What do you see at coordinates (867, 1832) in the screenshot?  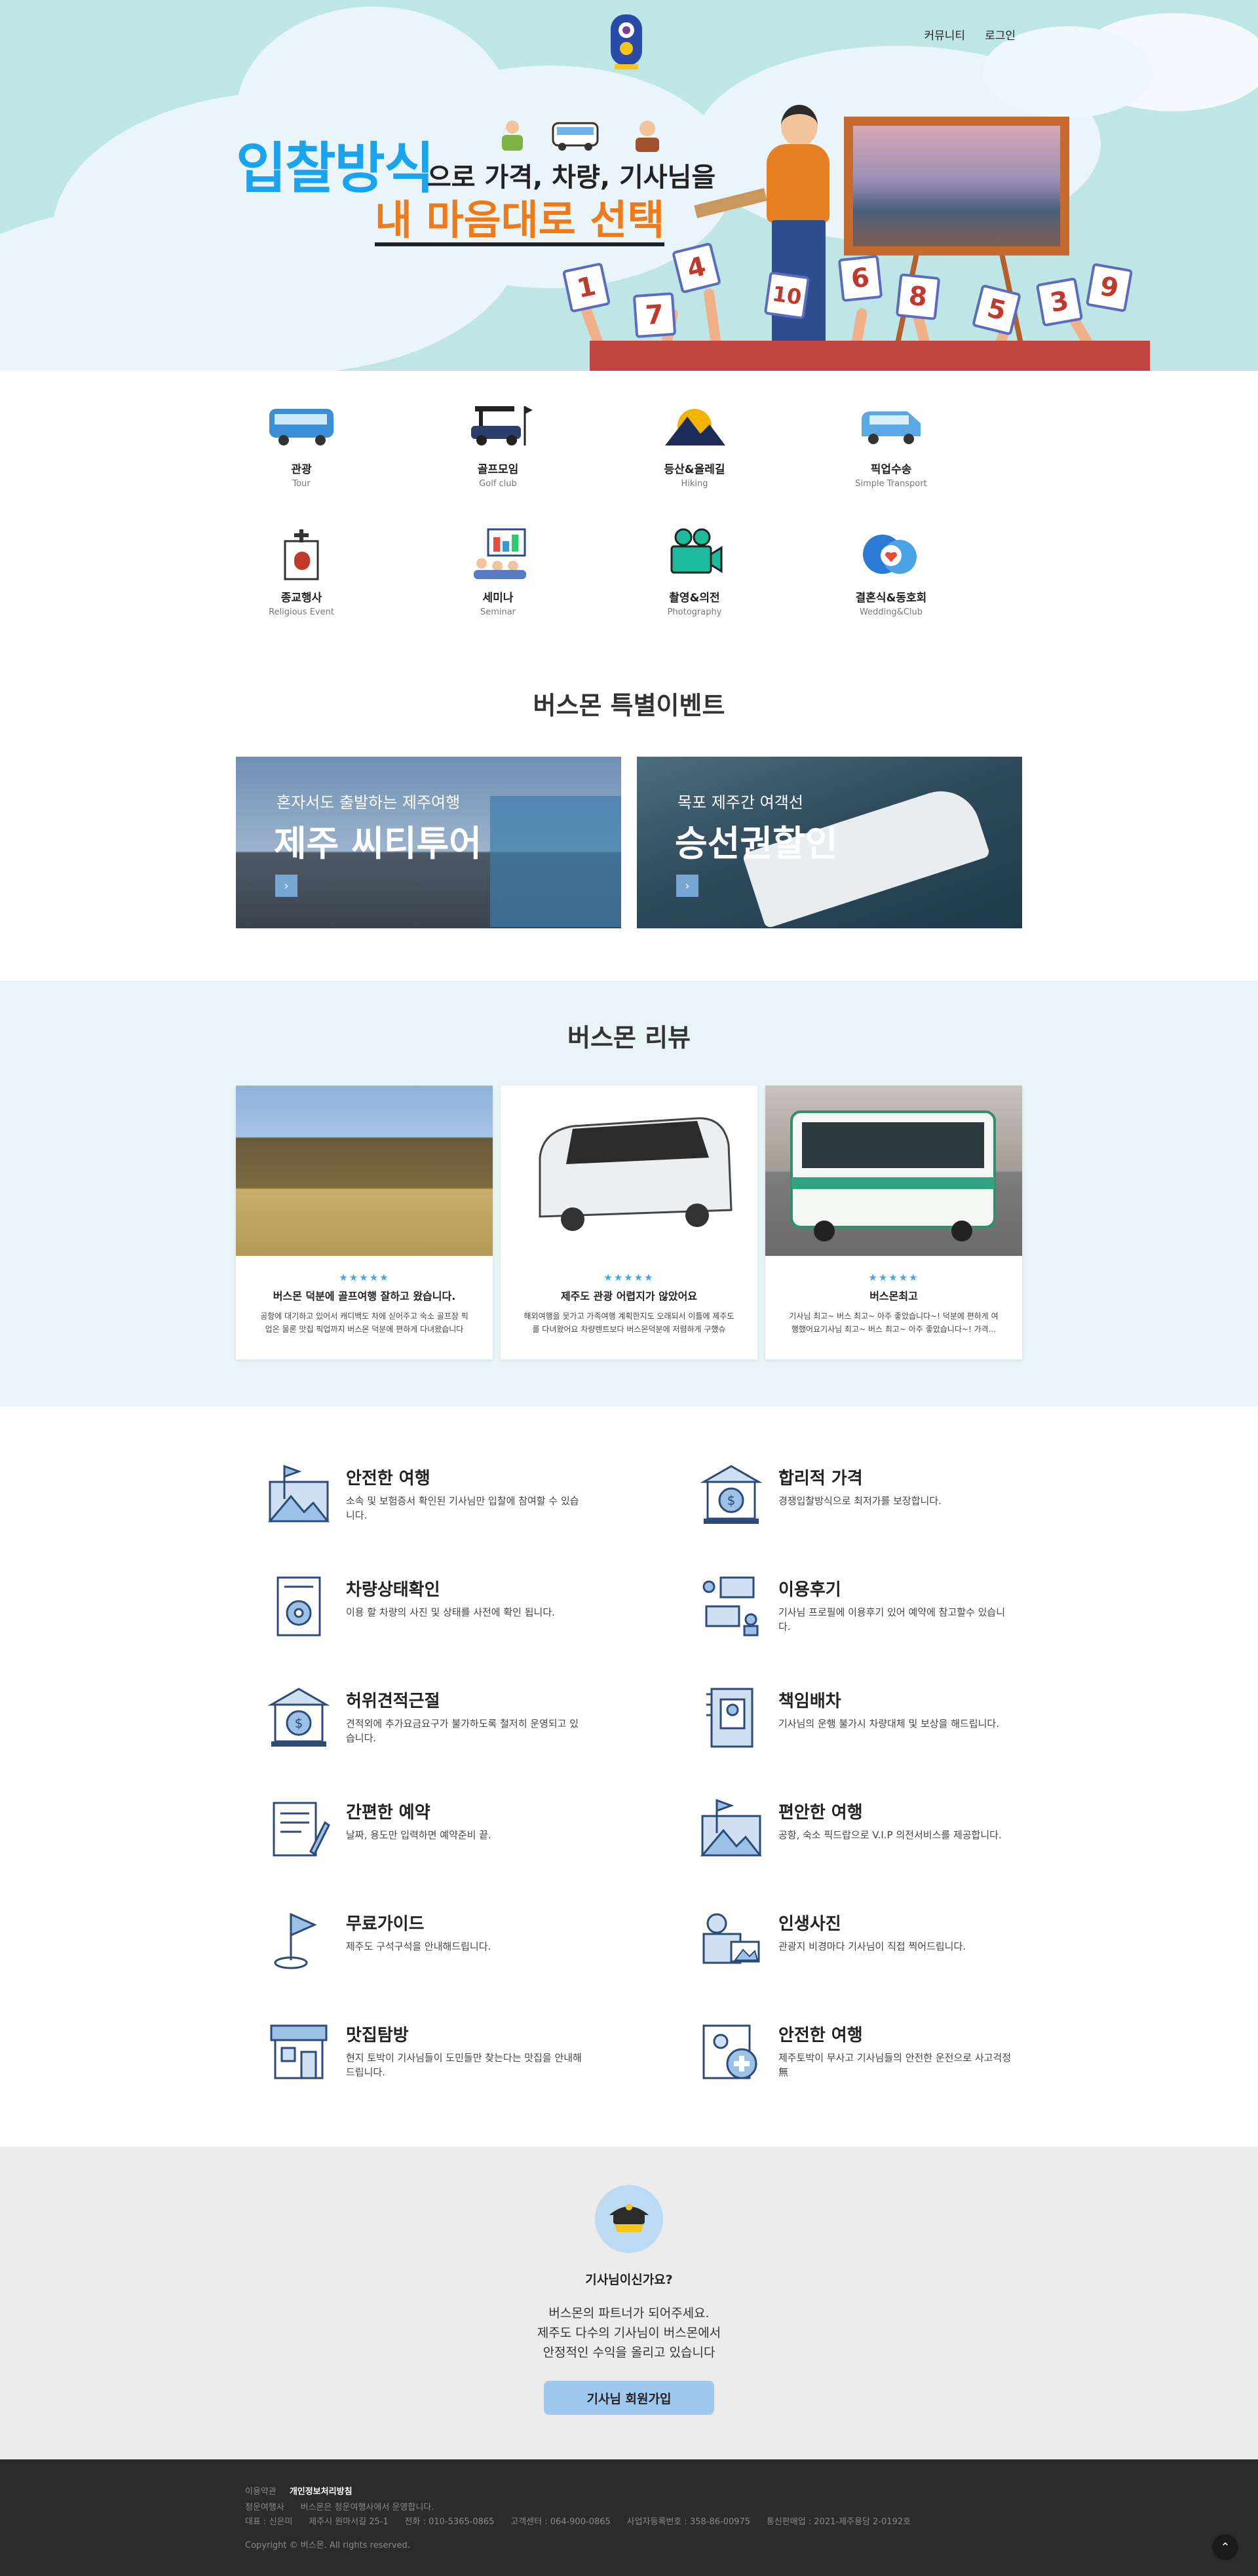 I see `feature-item: 편안한 여행 공항, 숙소 픽드랍으로 V.I.P 의전서비스를 제공합니다.` at bounding box center [867, 1832].